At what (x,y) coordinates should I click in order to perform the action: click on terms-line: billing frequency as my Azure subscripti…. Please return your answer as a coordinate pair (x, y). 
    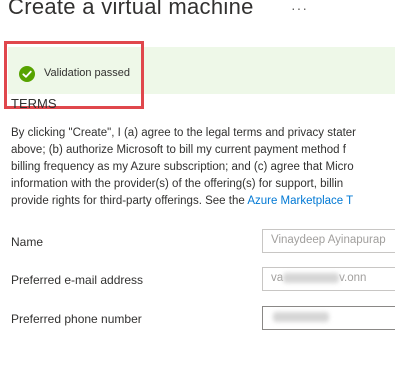
    Looking at the image, I should click on (182, 167).